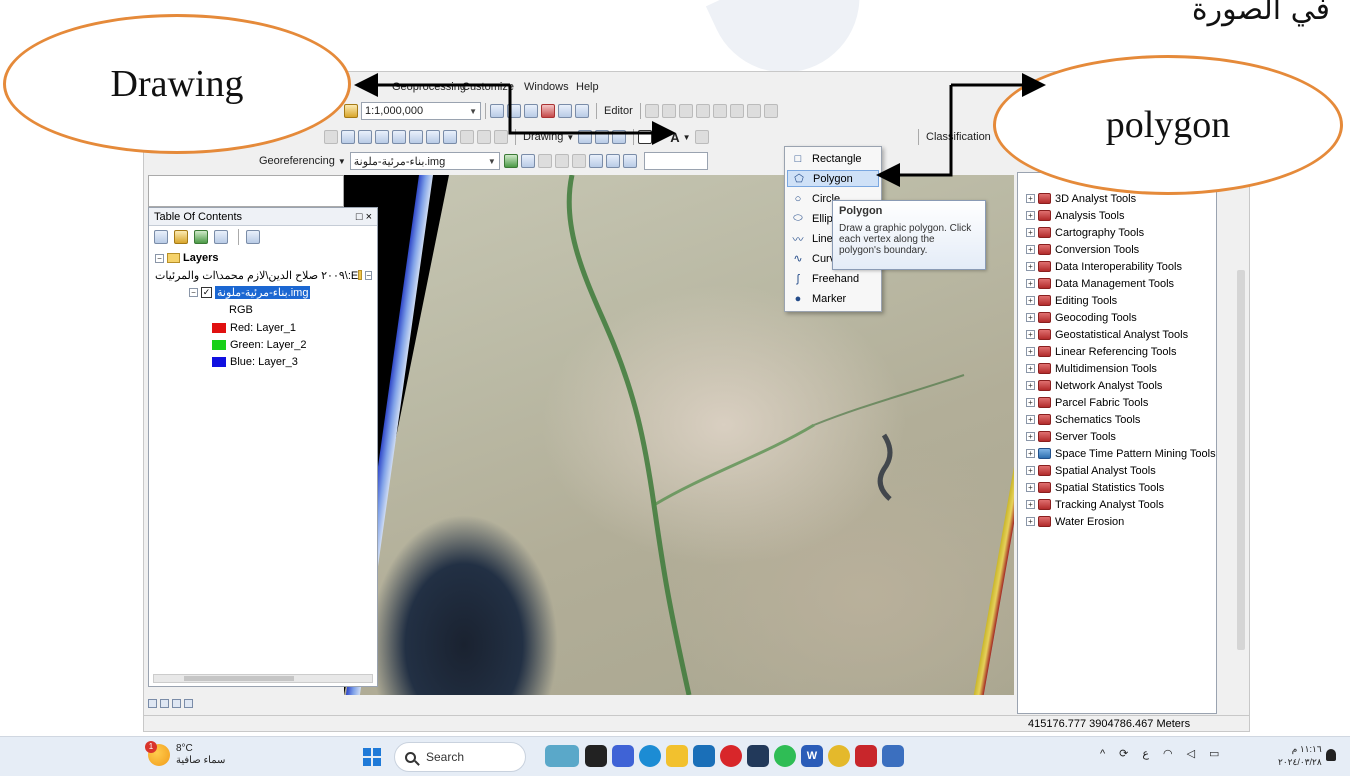 Image resolution: width=1350 pixels, height=776 pixels. I want to click on word-icon: W, so click(812, 756).